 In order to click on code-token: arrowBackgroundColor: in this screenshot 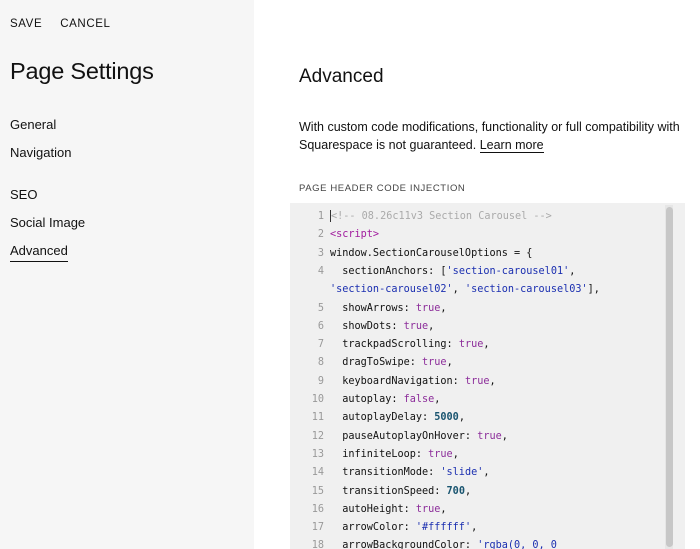, I will do `click(404, 544)`.